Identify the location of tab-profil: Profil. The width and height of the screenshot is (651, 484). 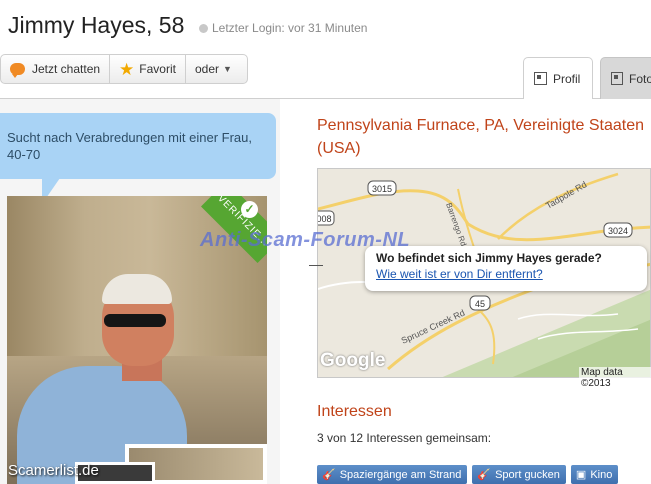
(558, 78).